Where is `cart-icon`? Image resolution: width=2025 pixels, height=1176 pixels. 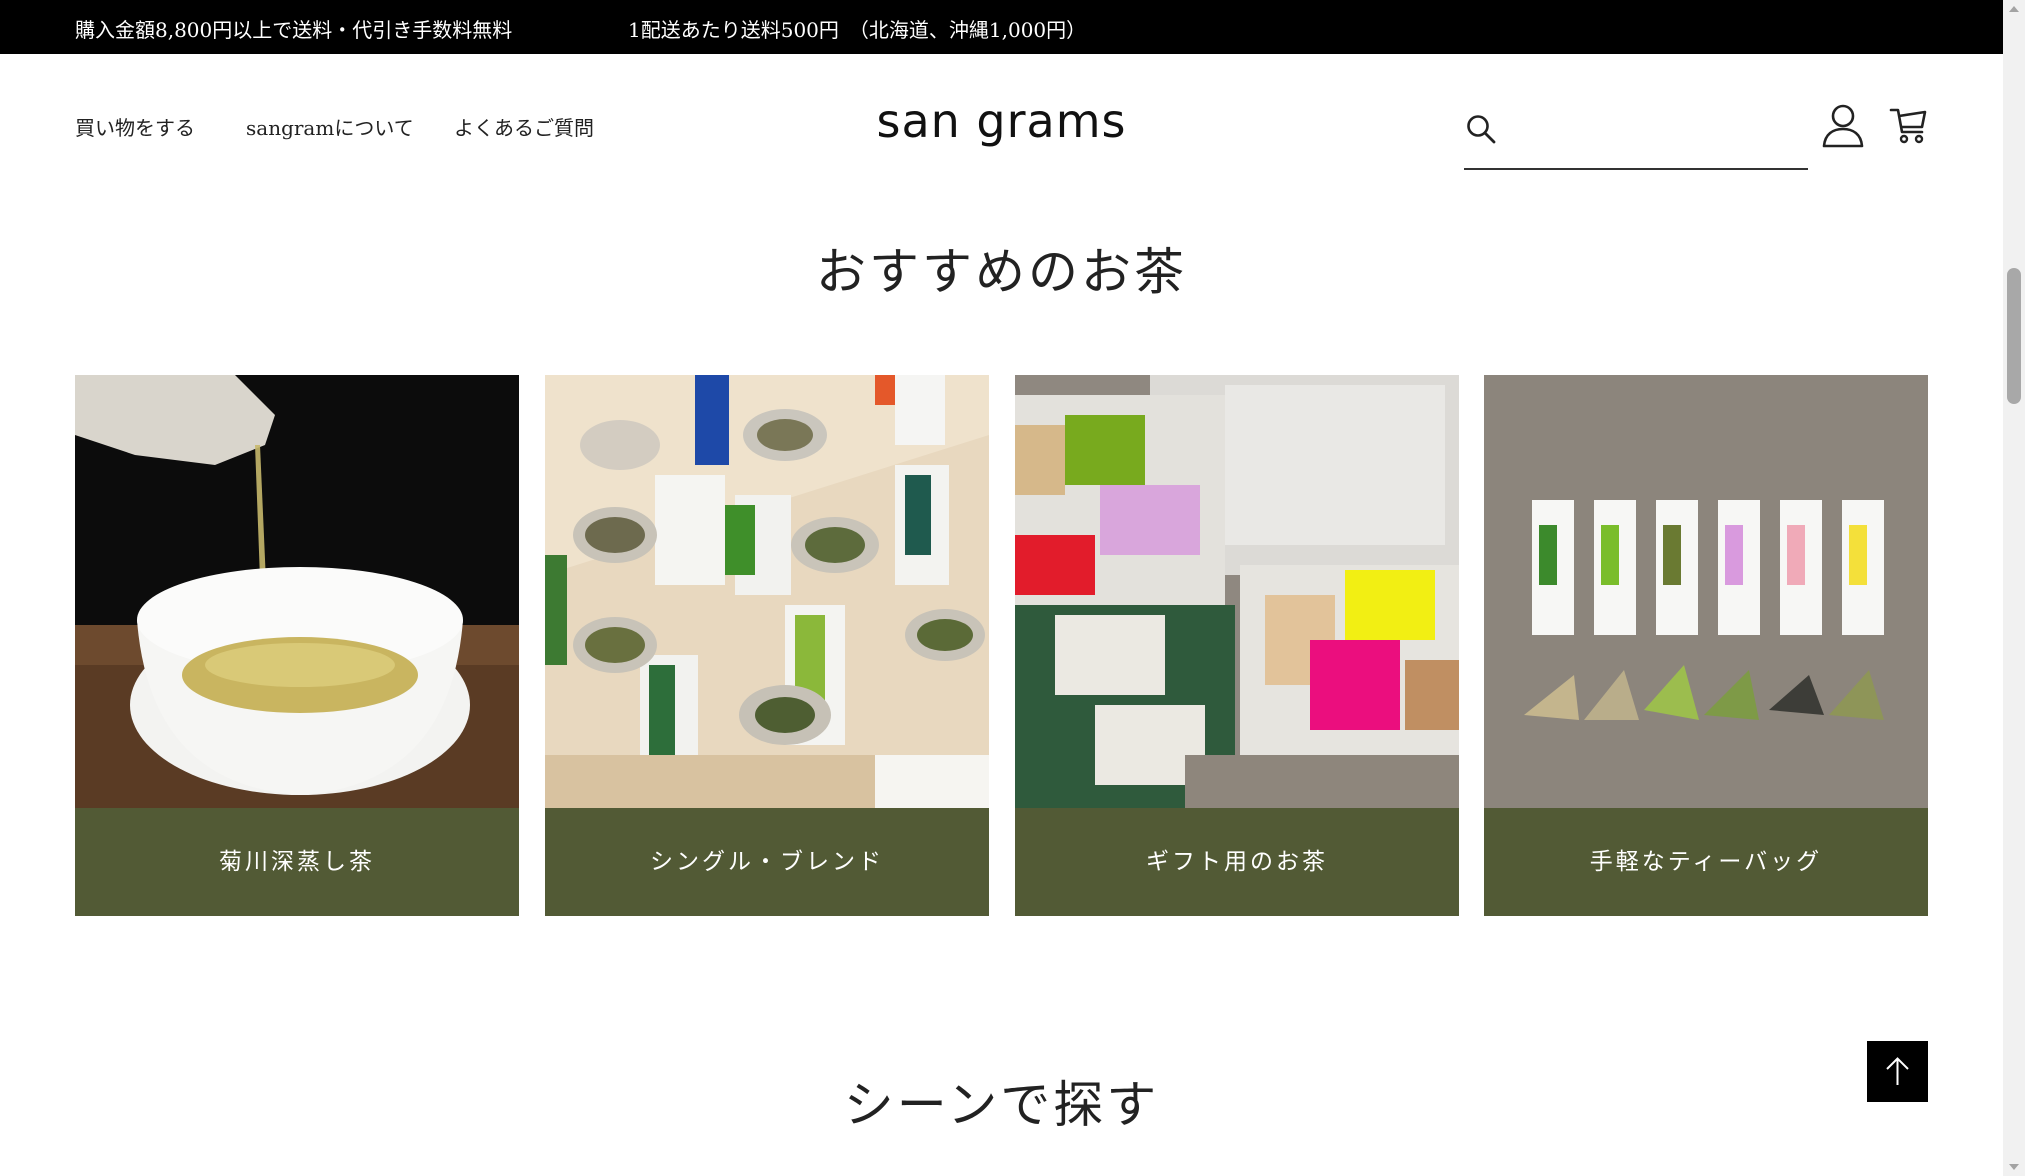
cart-icon is located at coordinates (1908, 126).